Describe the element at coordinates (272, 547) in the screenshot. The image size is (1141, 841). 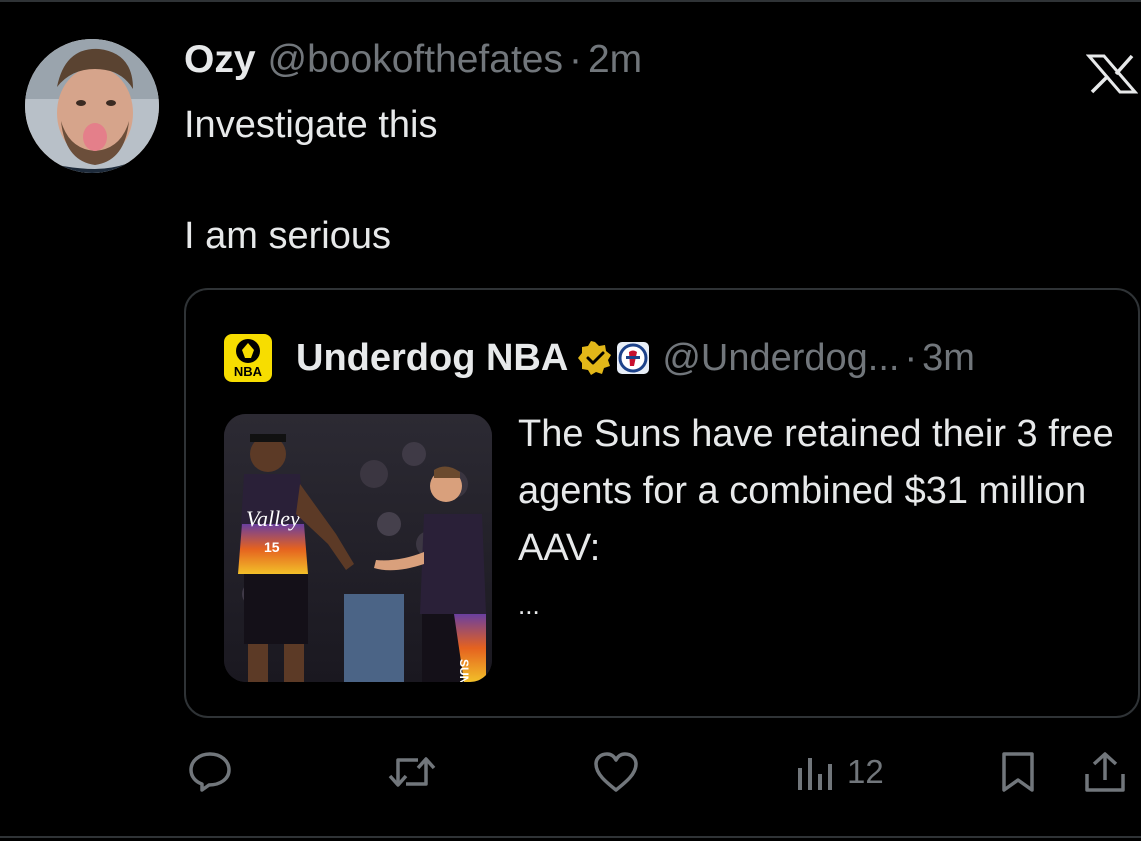
I see `jersey-number: 15` at that location.